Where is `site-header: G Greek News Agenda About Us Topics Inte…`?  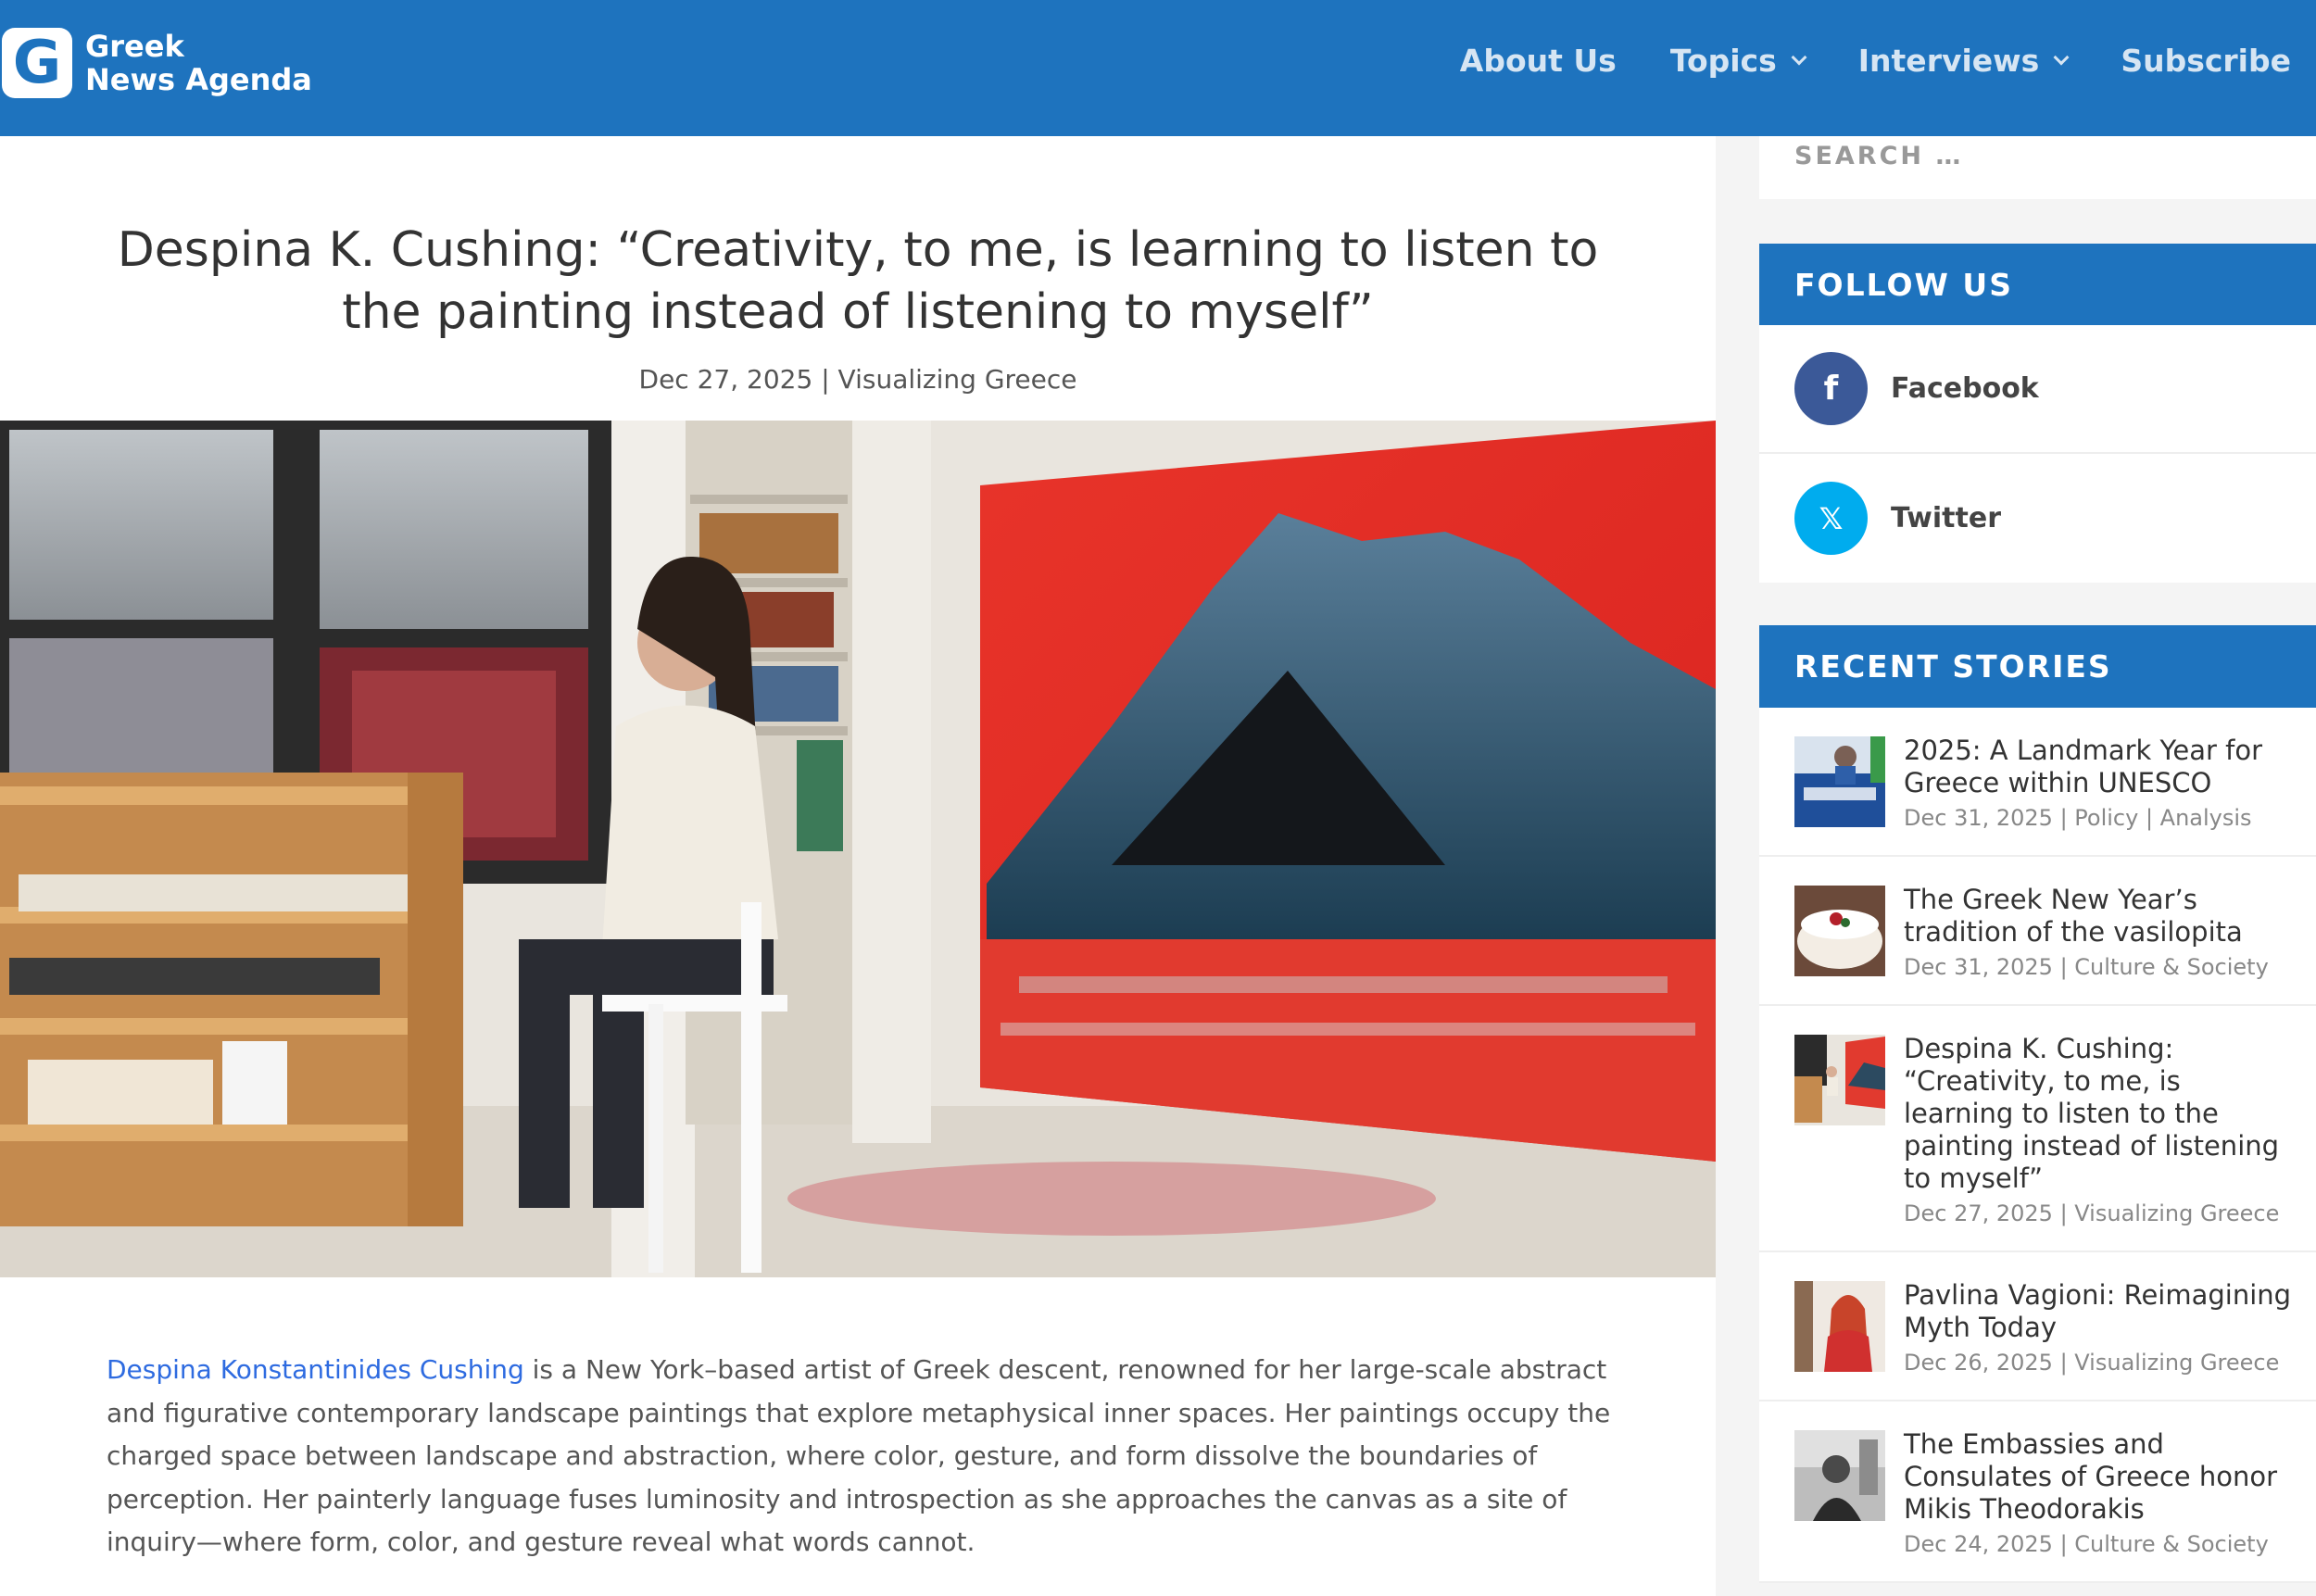 site-header: G Greek News Agenda About Us Topics Inte… is located at coordinates (1158, 68).